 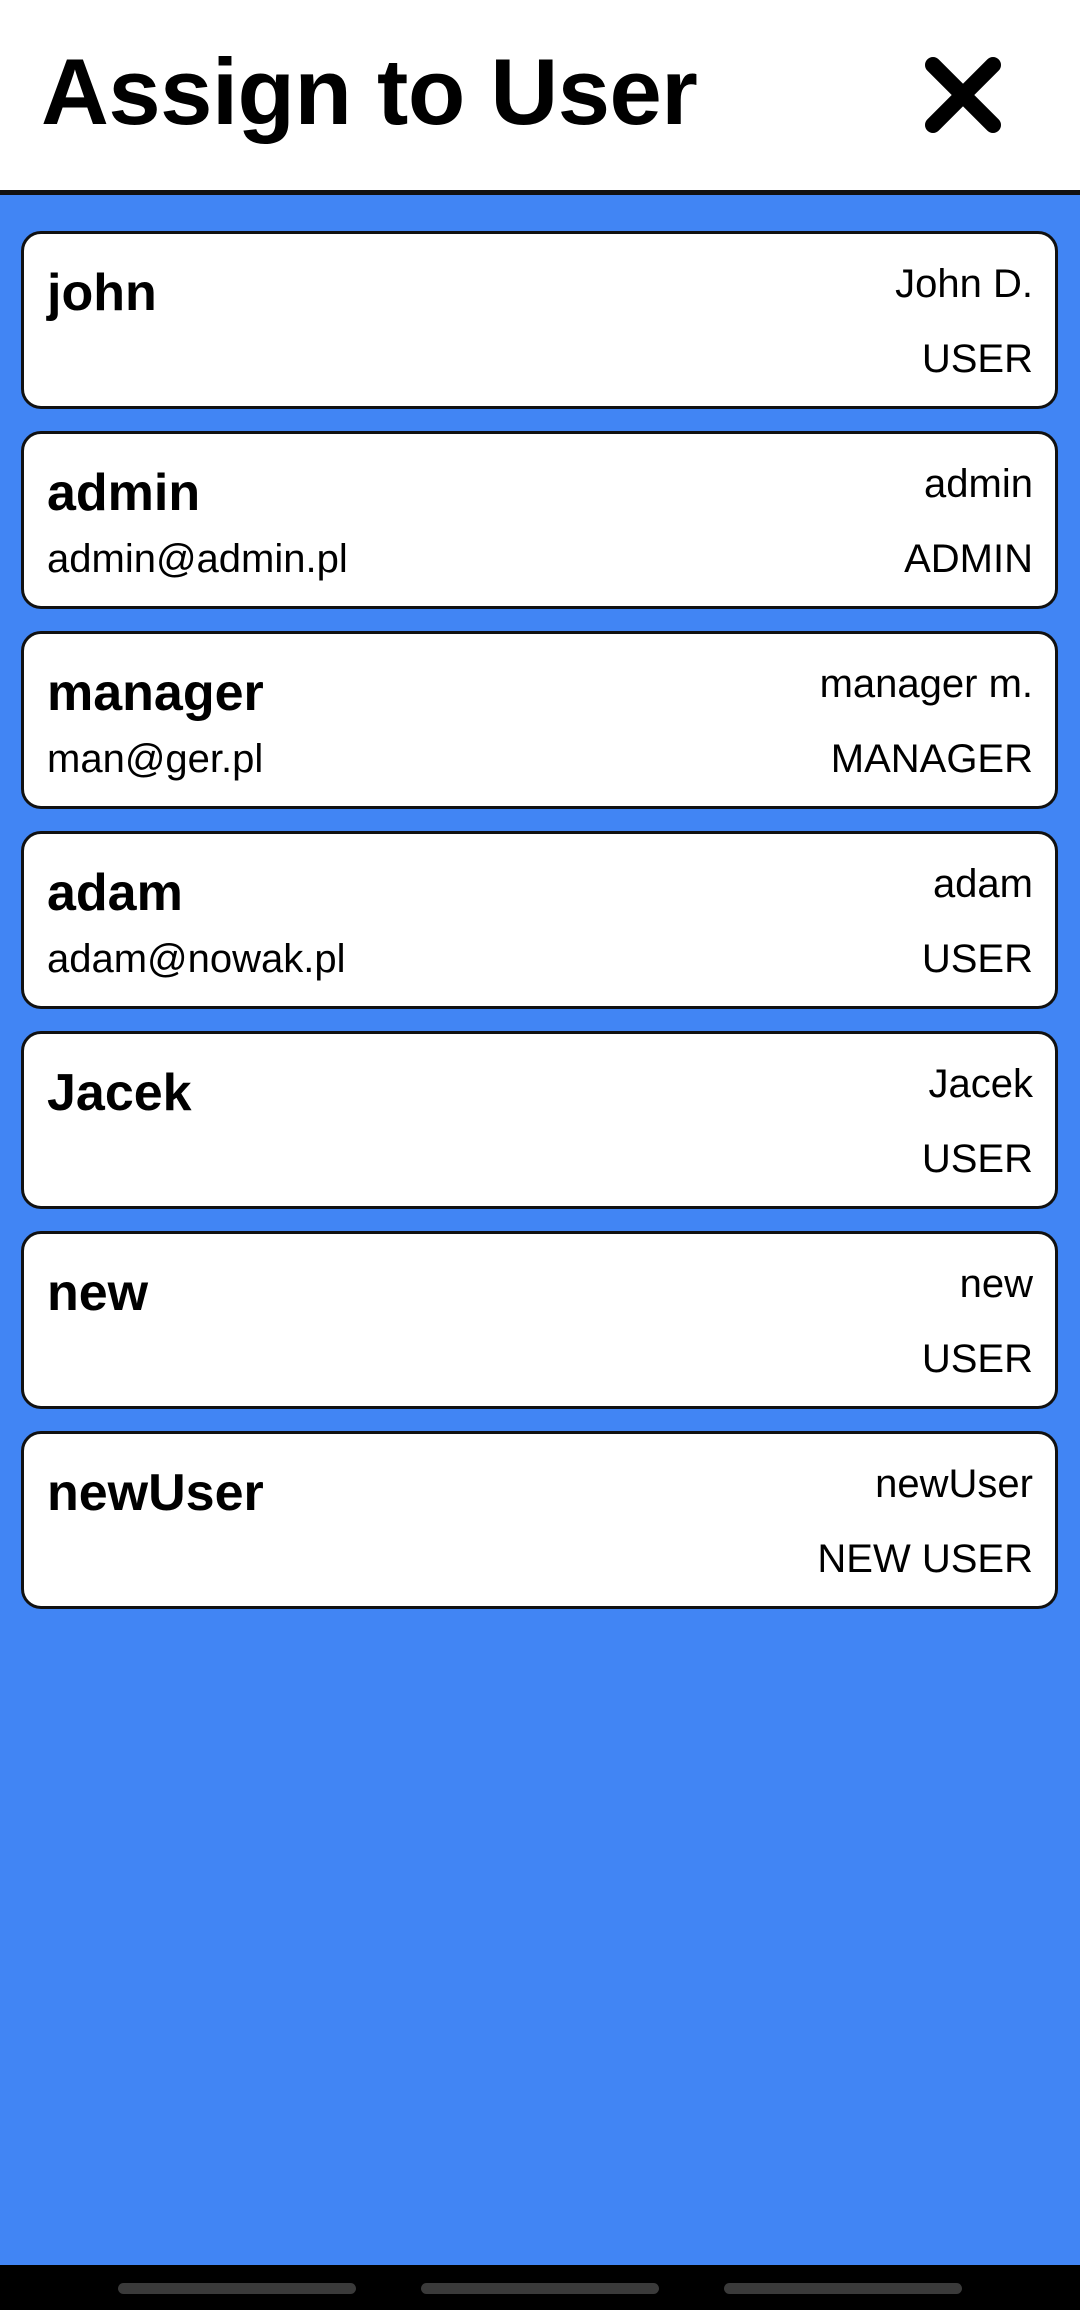 What do you see at coordinates (119, 1093) in the screenshot?
I see `user-username: Jacek` at bounding box center [119, 1093].